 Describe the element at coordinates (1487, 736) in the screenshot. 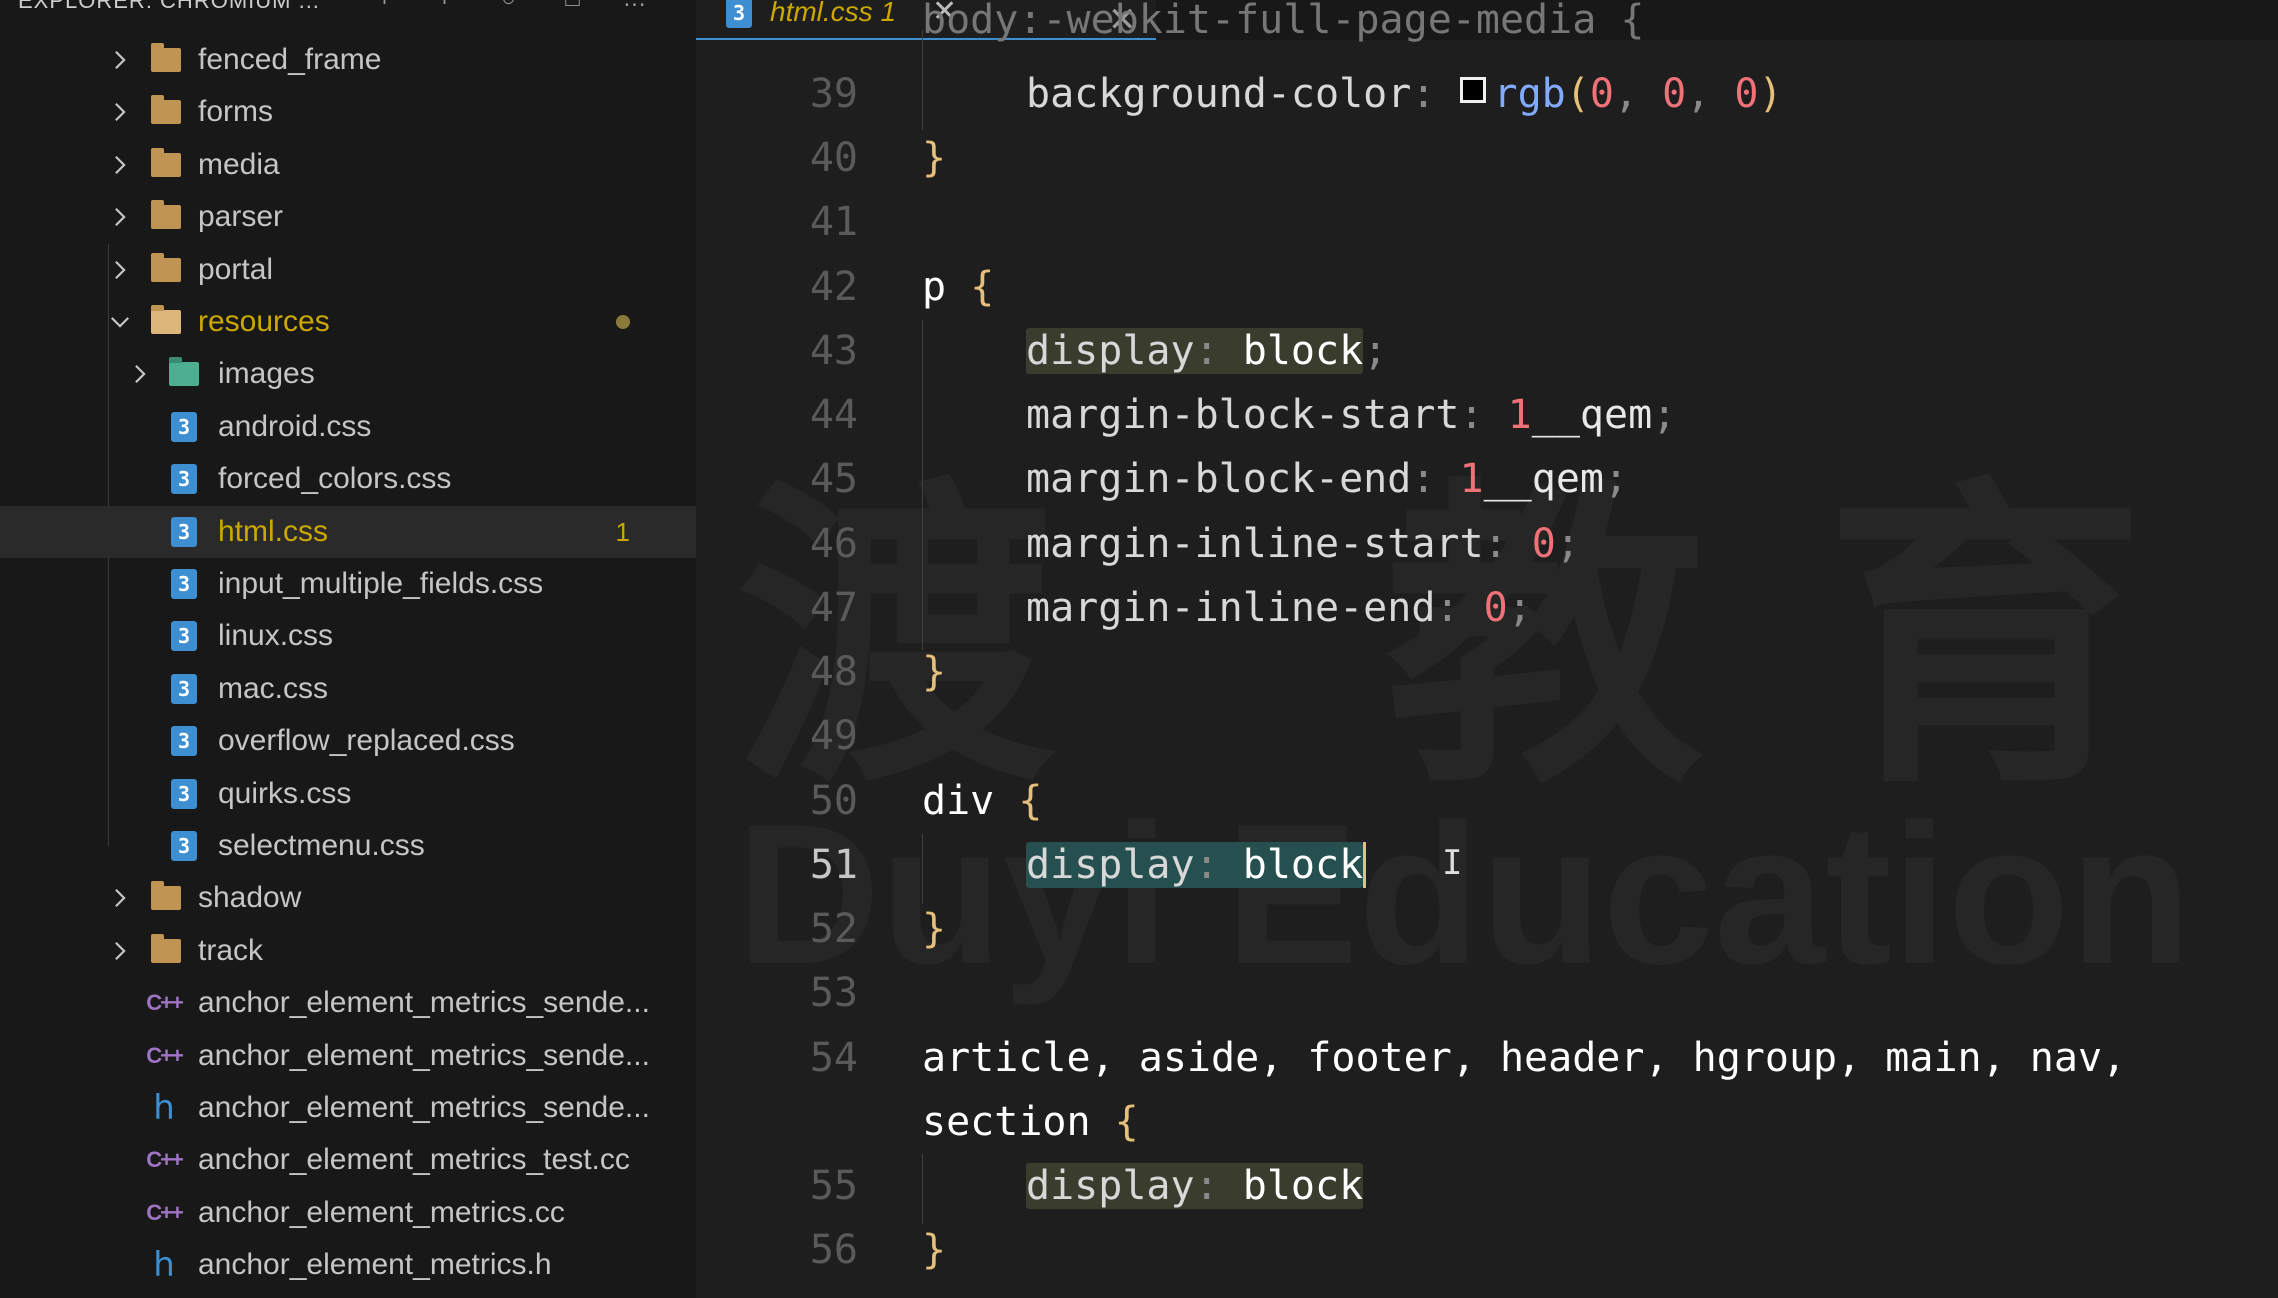

I see `code-line: 49` at that location.